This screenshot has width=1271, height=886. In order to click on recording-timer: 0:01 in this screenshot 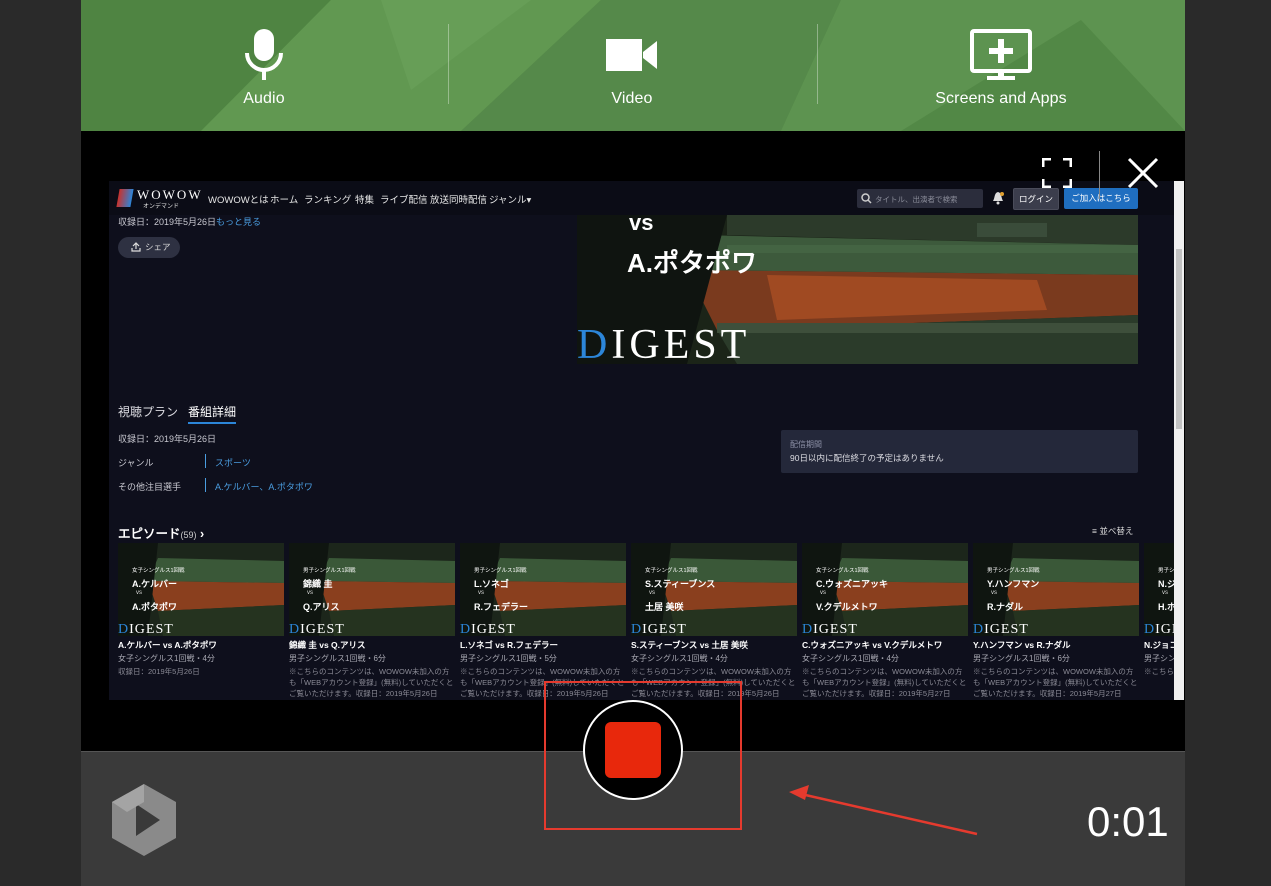, I will do `click(1128, 821)`.